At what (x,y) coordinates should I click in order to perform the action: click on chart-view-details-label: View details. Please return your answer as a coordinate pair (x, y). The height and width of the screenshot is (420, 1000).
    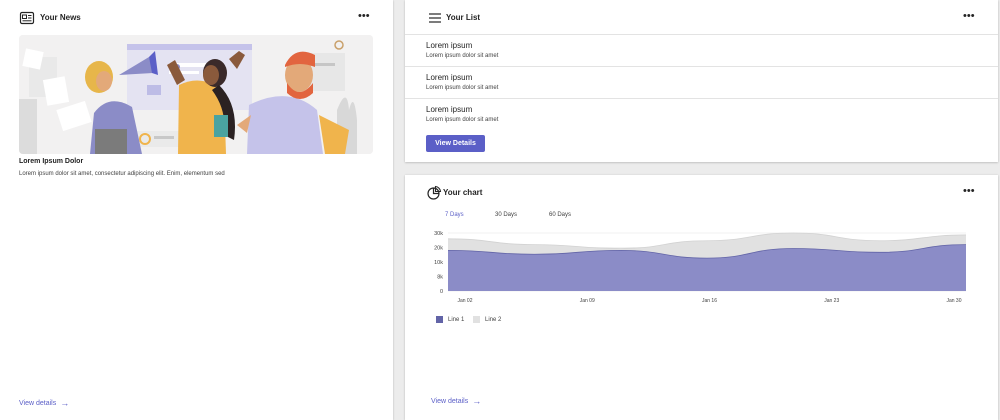
    Looking at the image, I should click on (450, 401).